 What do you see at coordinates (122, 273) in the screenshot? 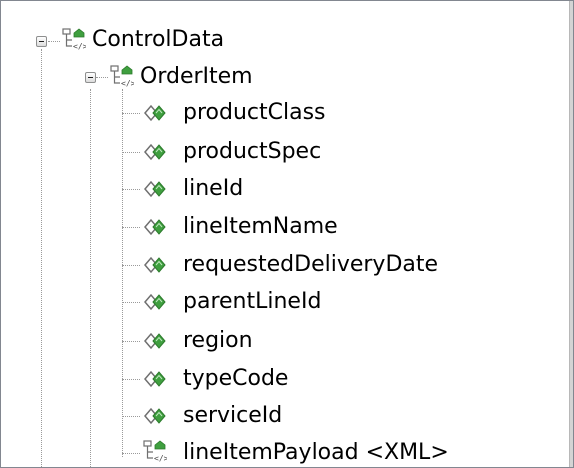
I see `tree-guide-children` at bounding box center [122, 273].